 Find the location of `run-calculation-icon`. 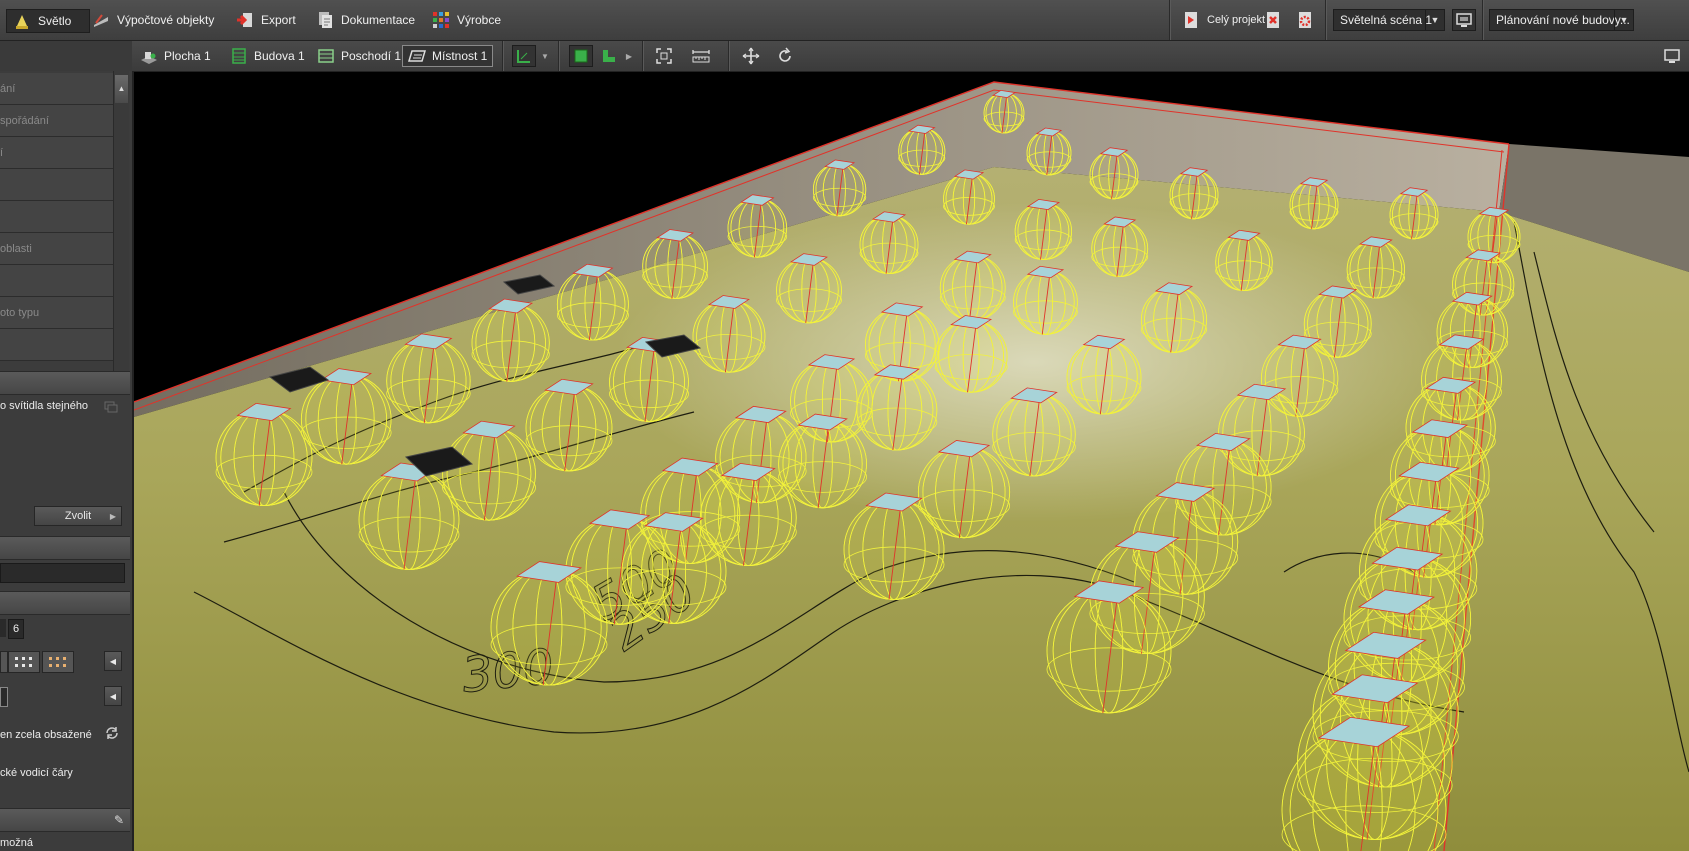

run-calculation-icon is located at coordinates (1191, 20).